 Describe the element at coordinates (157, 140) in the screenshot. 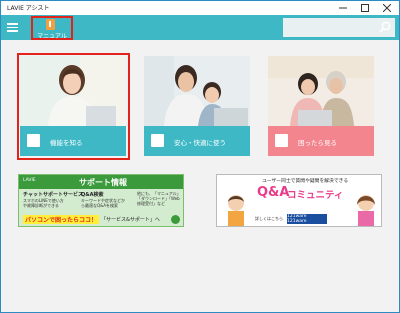

I see `shield-heart-icon` at that location.